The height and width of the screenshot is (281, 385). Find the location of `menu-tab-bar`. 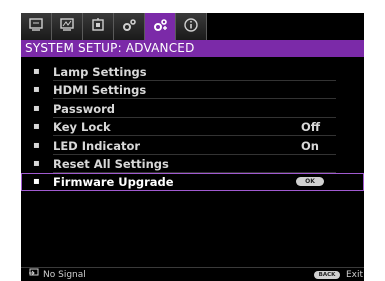

menu-tab-bar is located at coordinates (192, 27).